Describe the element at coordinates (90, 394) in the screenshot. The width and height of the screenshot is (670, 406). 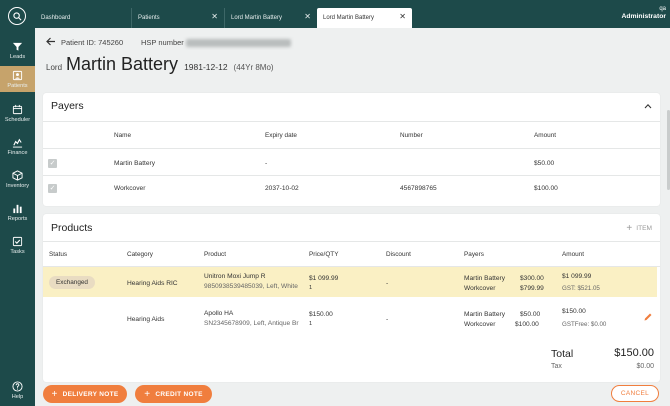
I see `delivery-note-label: DELIVERY NOTE` at that location.